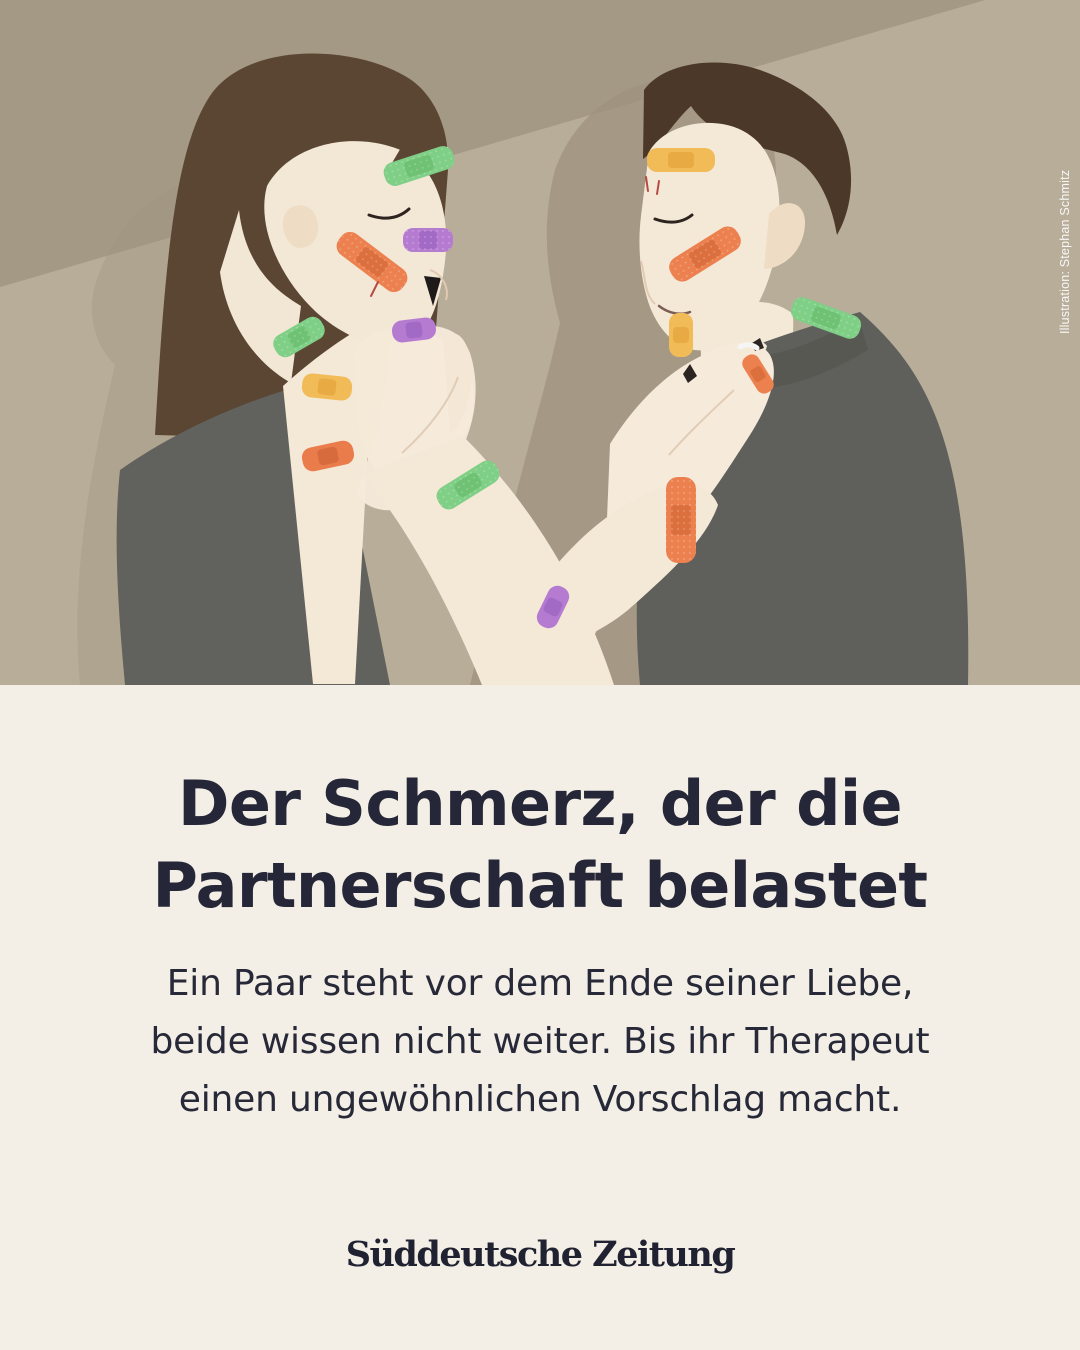 The image size is (1080, 1350). What do you see at coordinates (681, 335) in the screenshot?
I see `plaster-chin-man` at bounding box center [681, 335].